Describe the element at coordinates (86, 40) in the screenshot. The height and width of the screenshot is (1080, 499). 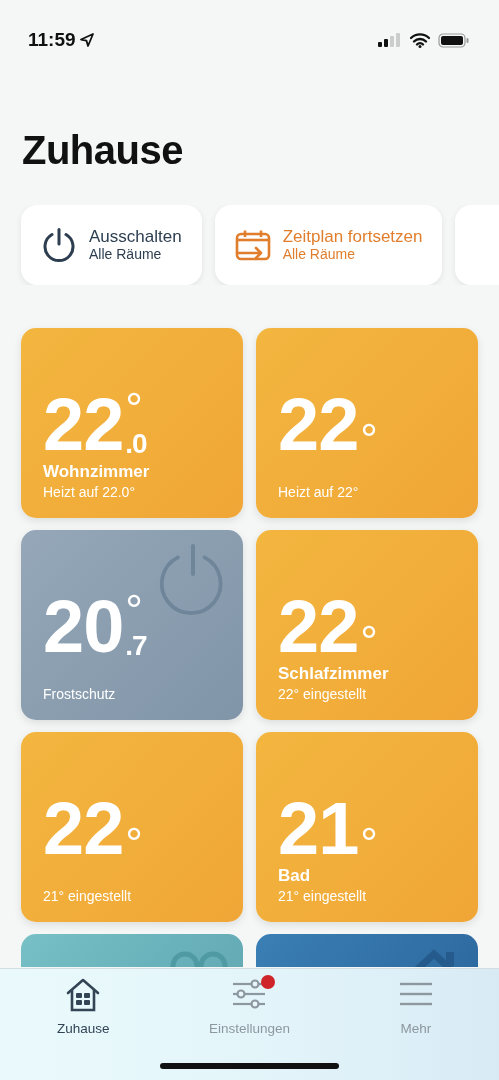
I see `location-arrow-icon` at that location.